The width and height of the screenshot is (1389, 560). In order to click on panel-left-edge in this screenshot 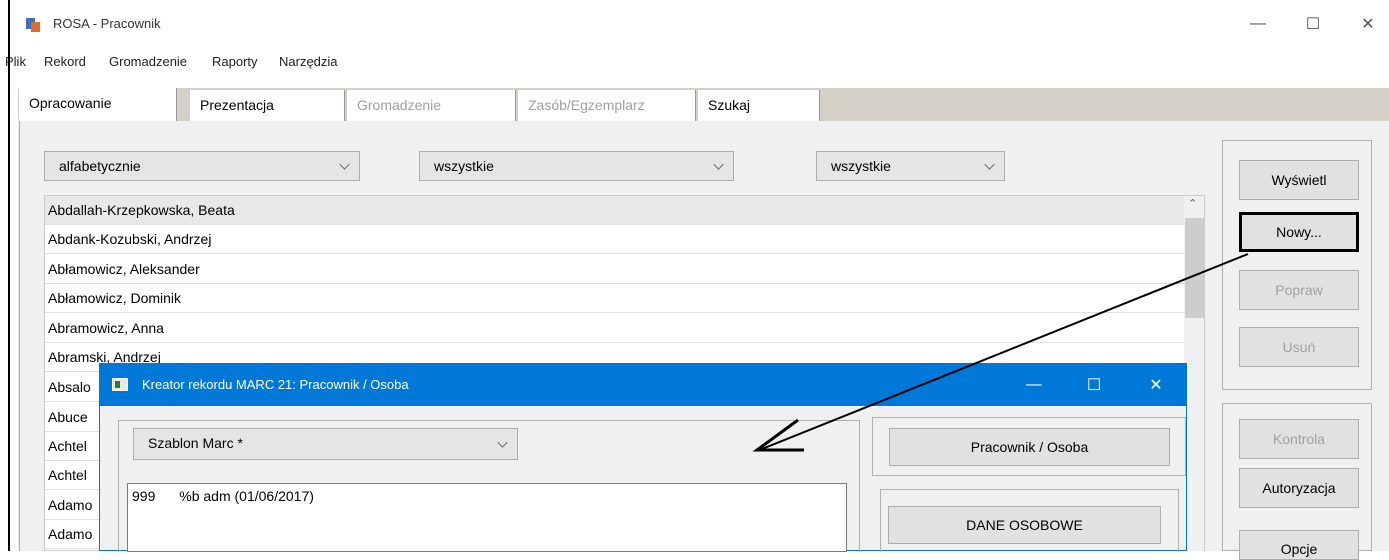, I will do `click(19, 336)`.